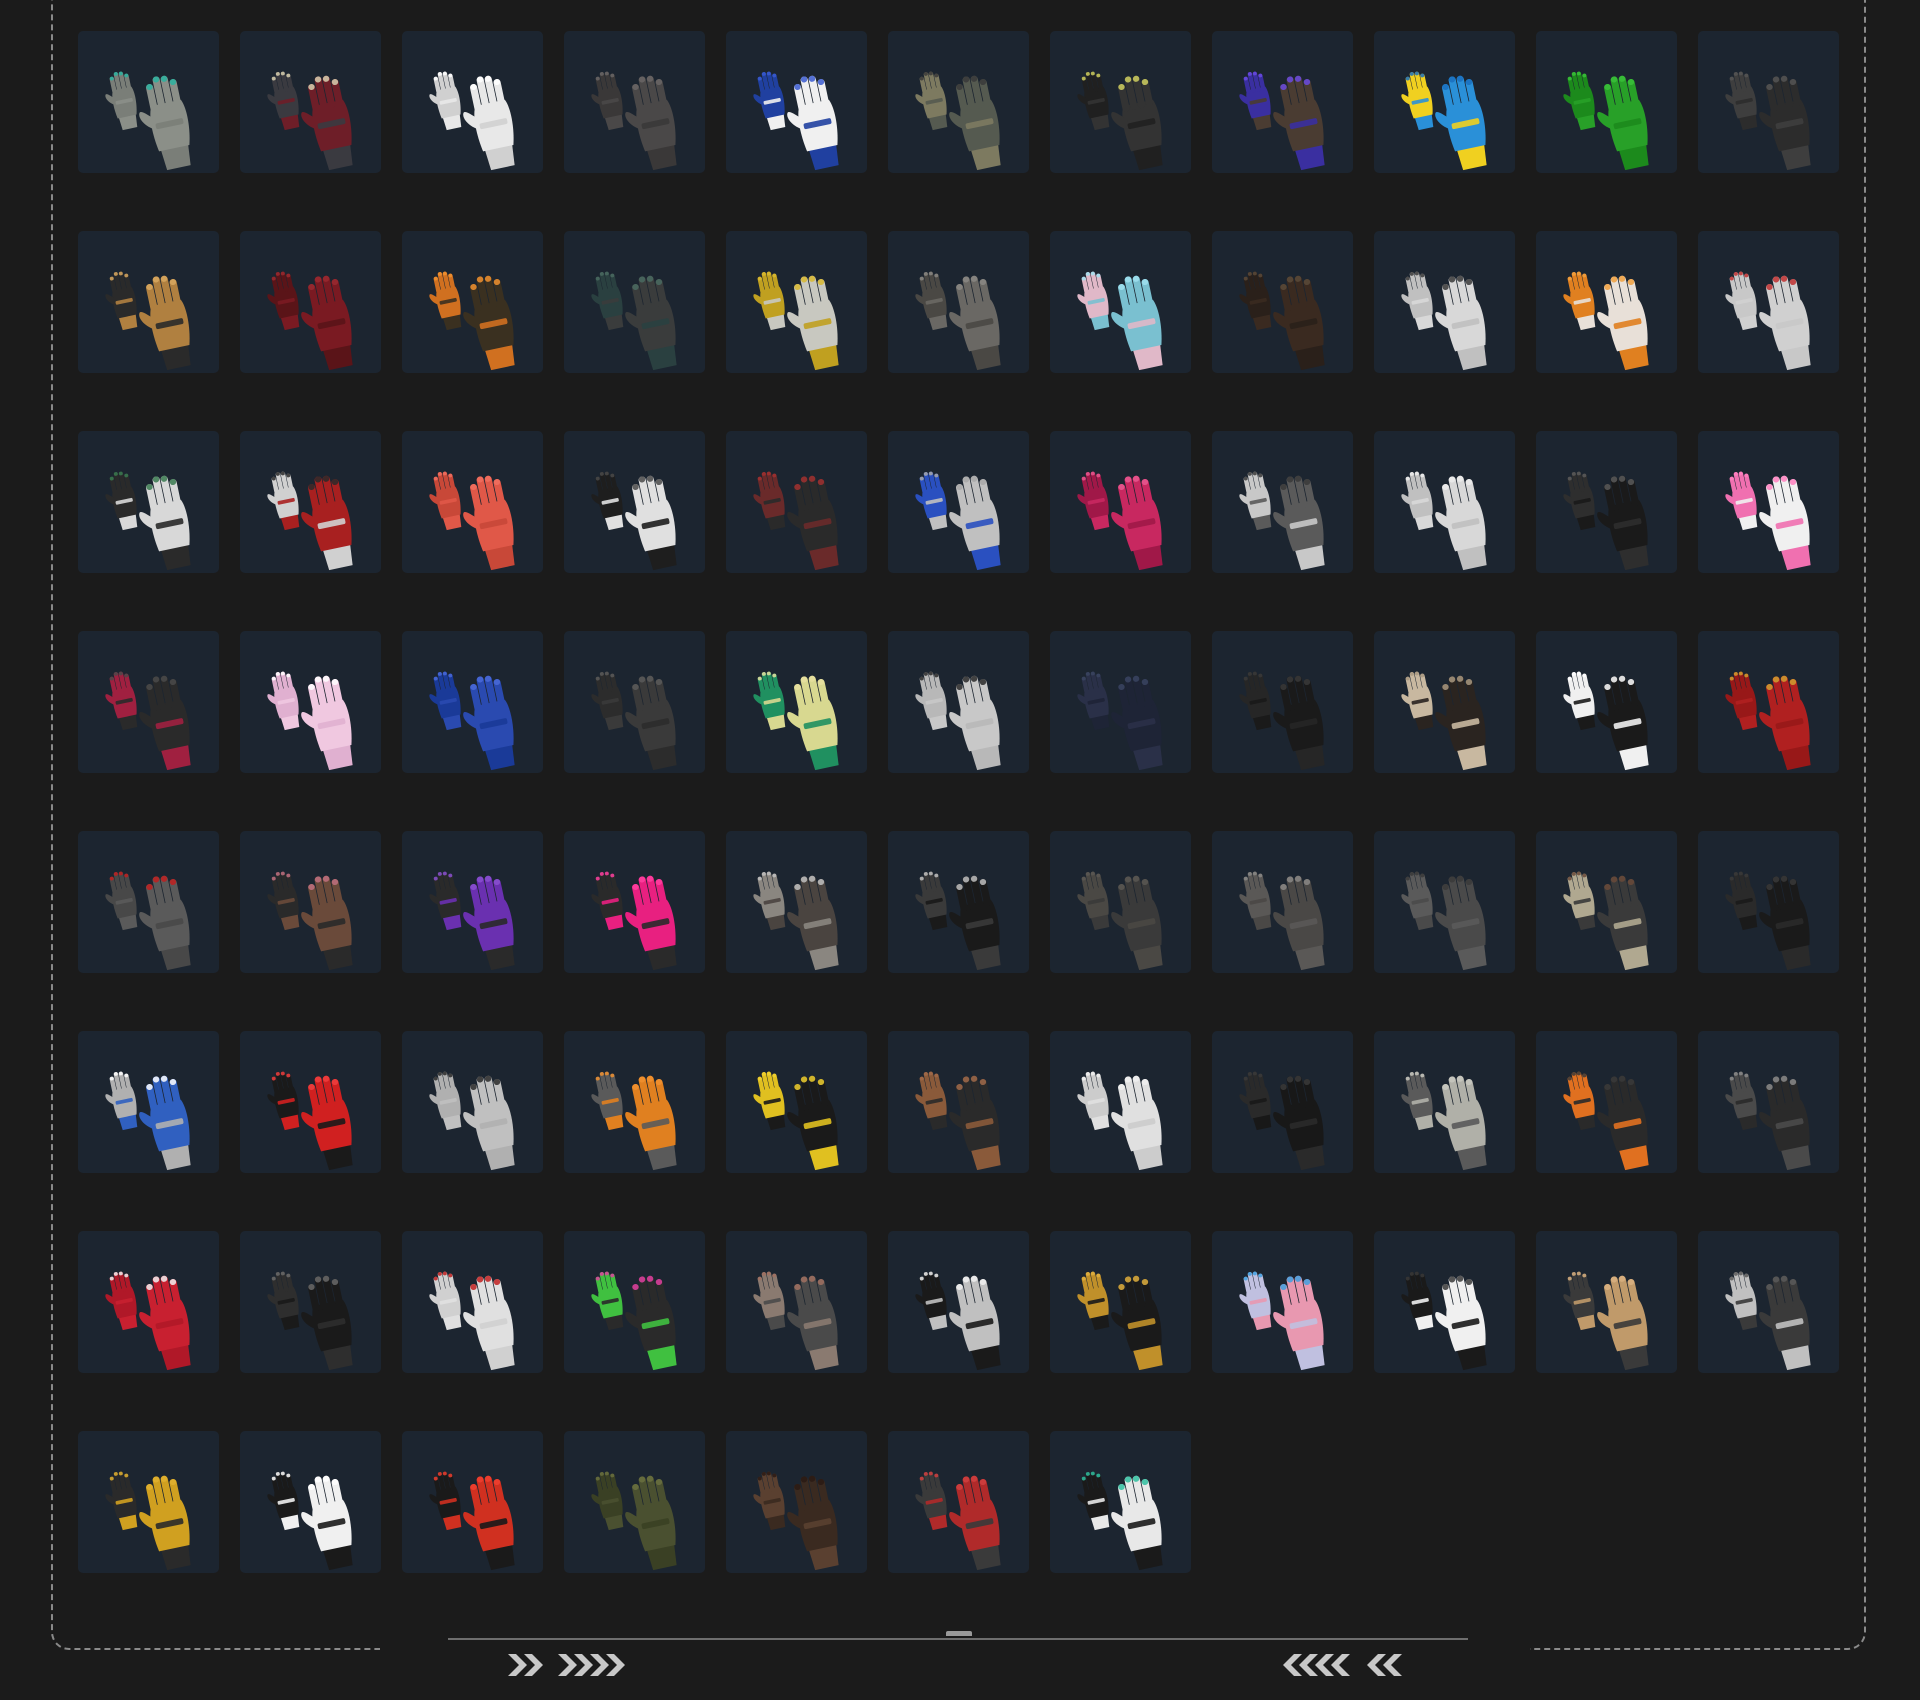 This screenshot has height=1700, width=1920. Describe the element at coordinates (959, 1633) in the screenshot. I see `scroll-handle` at that location.